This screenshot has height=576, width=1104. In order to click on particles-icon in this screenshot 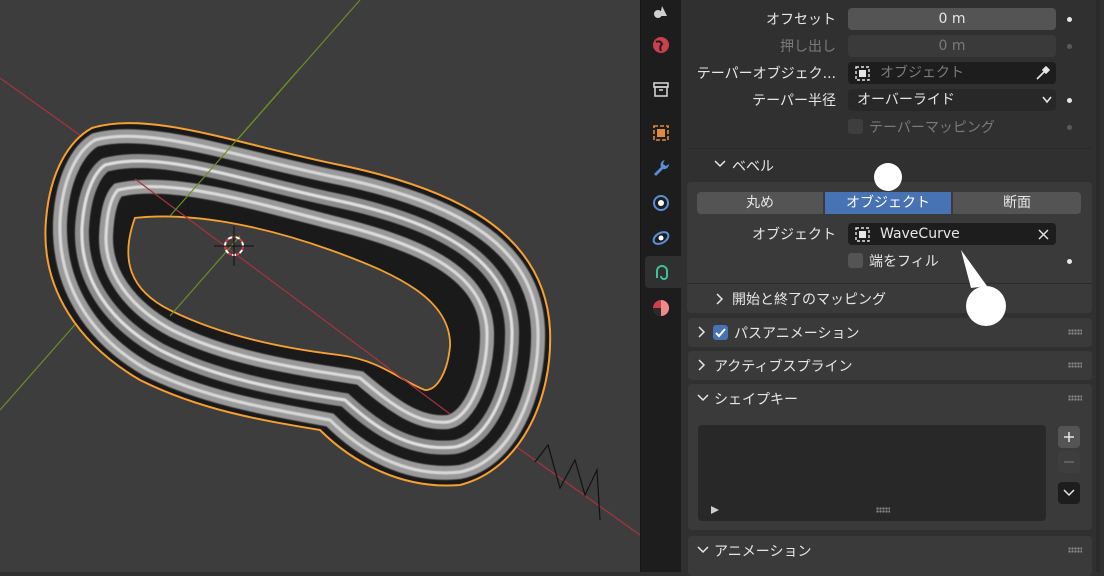, I will do `click(661, 203)`.